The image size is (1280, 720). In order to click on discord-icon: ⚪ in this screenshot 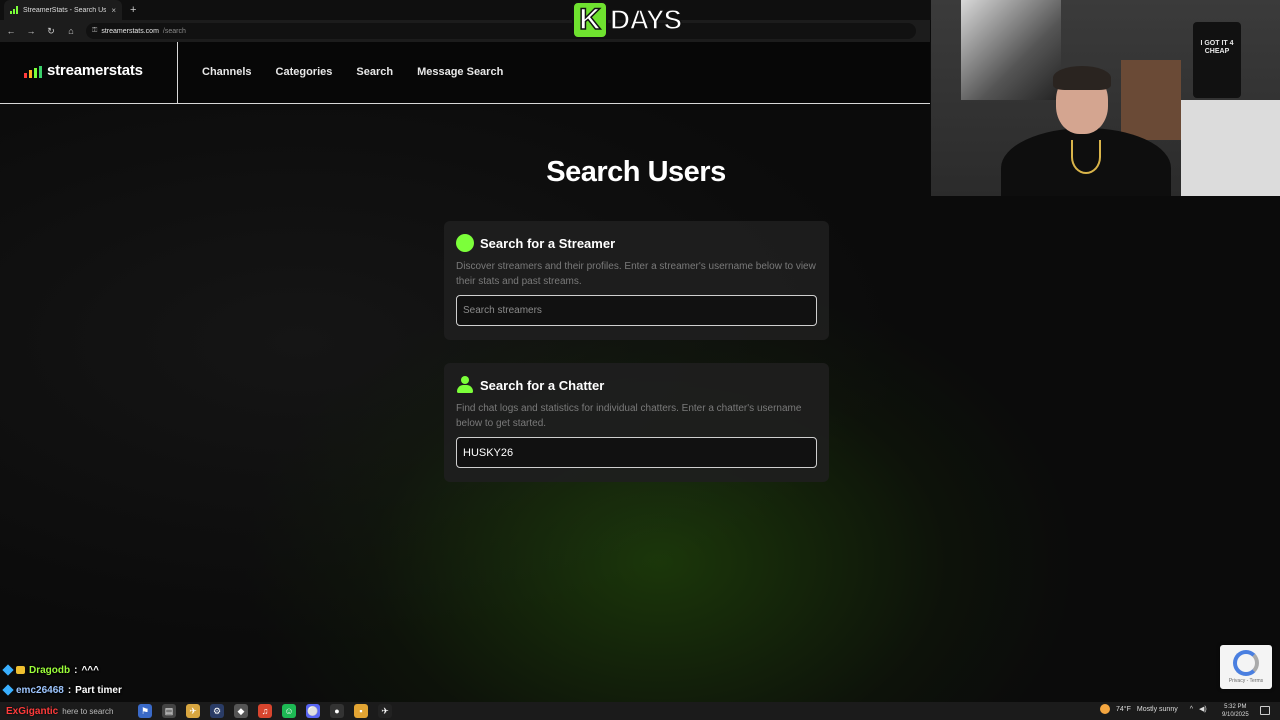, I will do `click(313, 711)`.